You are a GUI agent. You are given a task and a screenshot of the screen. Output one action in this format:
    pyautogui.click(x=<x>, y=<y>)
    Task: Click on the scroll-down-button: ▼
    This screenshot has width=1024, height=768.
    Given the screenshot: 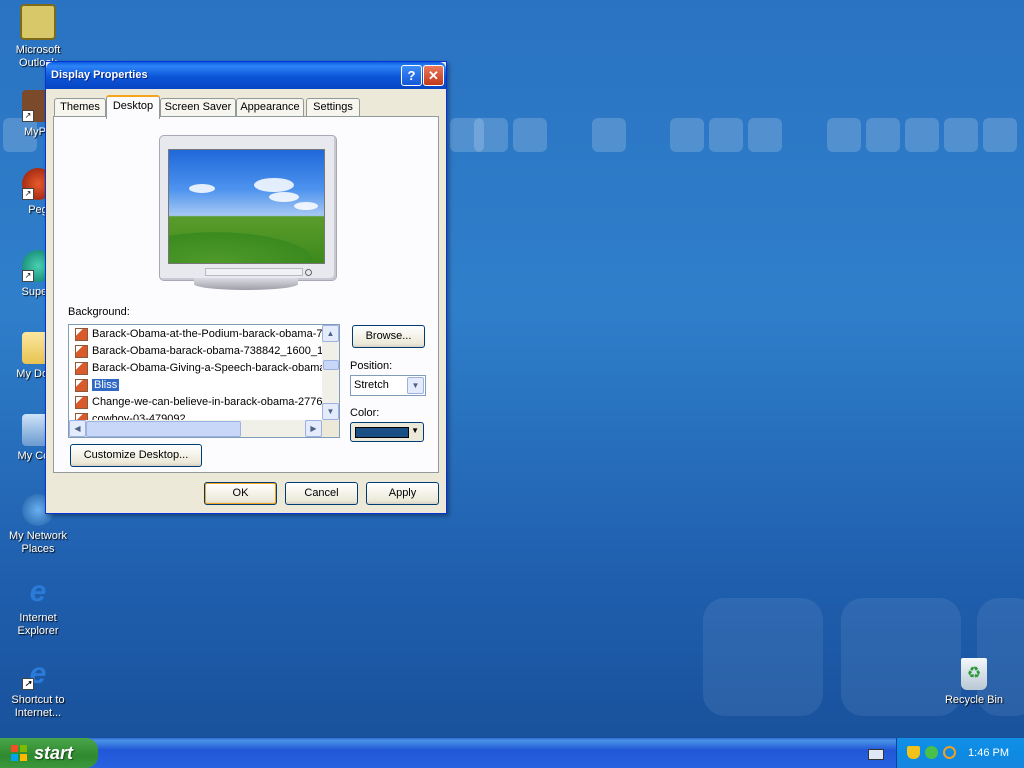 What is the action you would take?
    pyautogui.click(x=330, y=411)
    